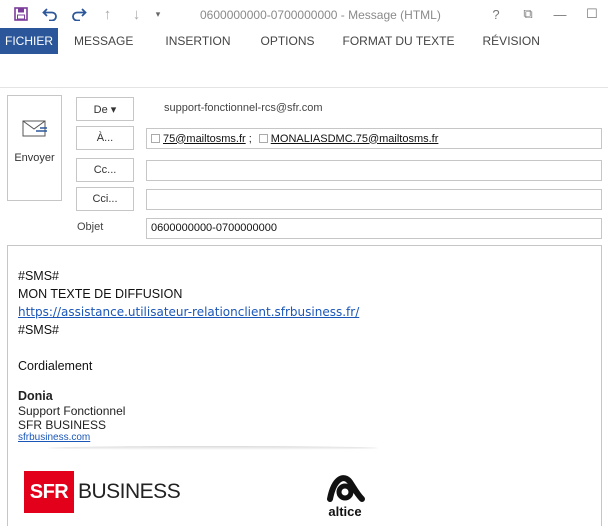 The width and height of the screenshot is (608, 526). I want to click on tab-revision: RÉVISION, so click(511, 41).